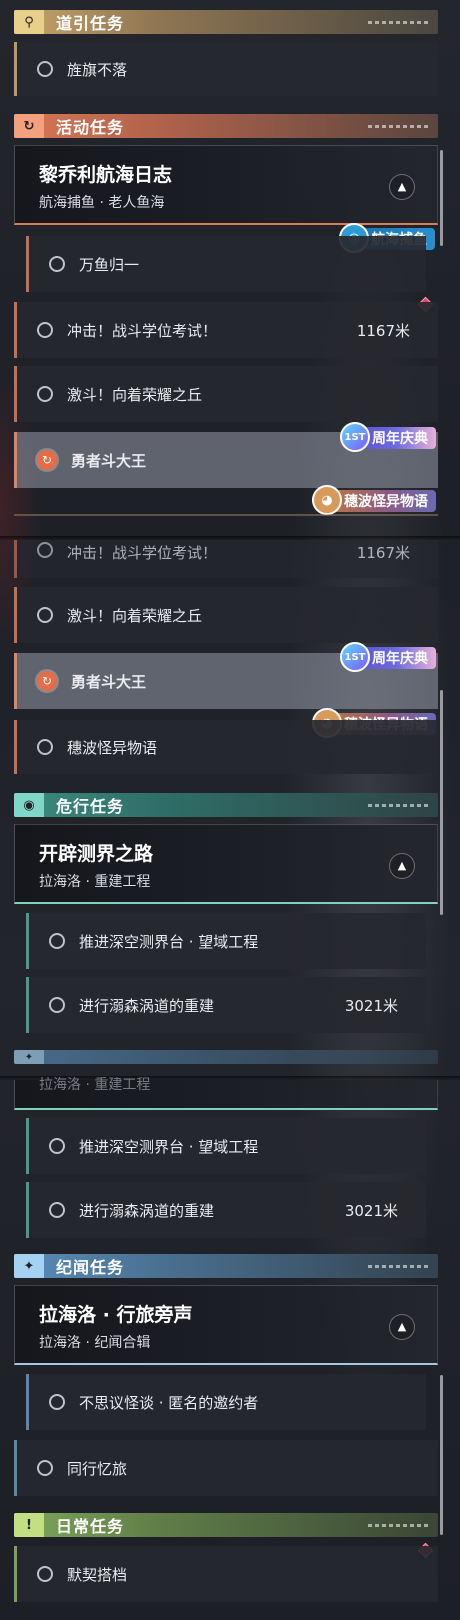 The width and height of the screenshot is (460, 1620). What do you see at coordinates (90, 1526) in the screenshot?
I see `section-title: 日常任务` at bounding box center [90, 1526].